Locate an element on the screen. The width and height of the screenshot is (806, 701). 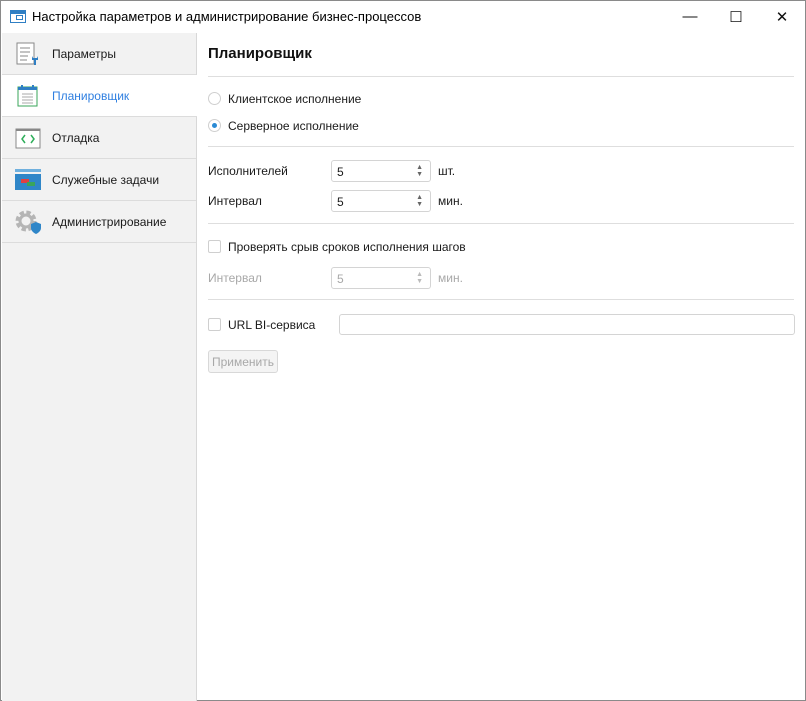
sidebar-item-administration: Администрирование is located at coordinates (99, 222).